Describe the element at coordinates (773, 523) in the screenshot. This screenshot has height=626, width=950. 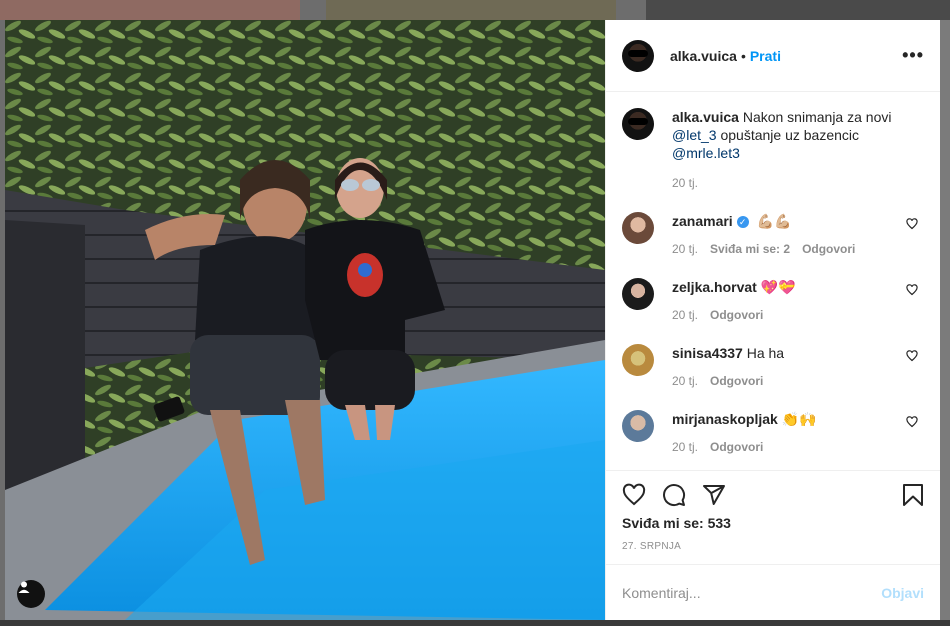
I see `likes-count: Sviđa mi se: 533` at that location.